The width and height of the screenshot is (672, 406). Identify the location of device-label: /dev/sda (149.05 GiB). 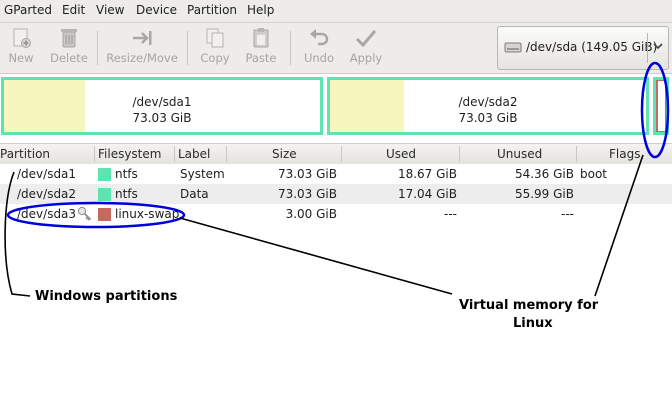
(592, 47).